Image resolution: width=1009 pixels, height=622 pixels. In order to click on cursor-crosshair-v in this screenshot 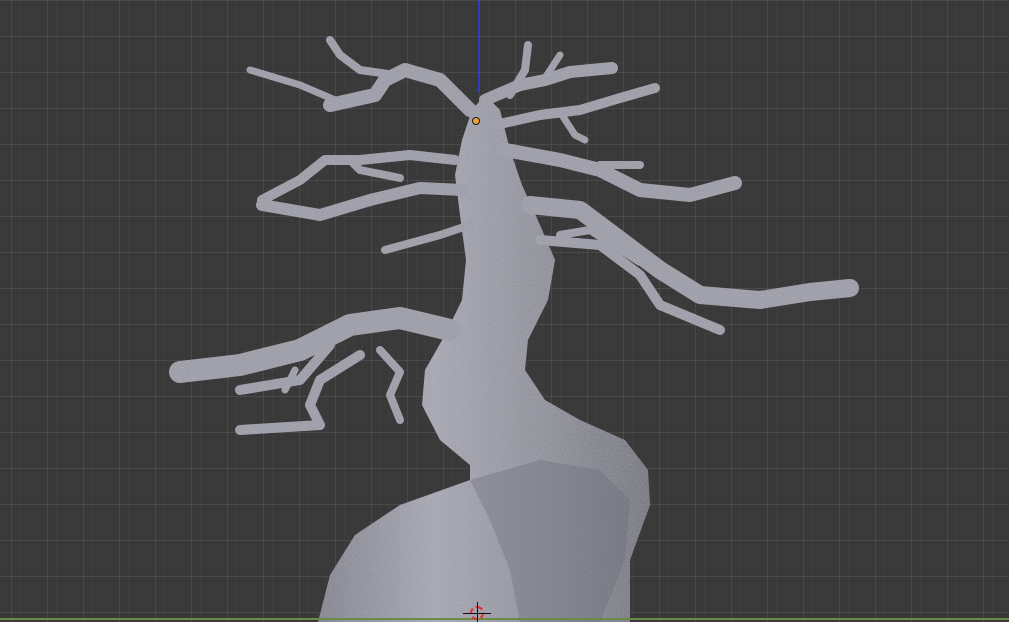, I will do `click(477, 612)`.